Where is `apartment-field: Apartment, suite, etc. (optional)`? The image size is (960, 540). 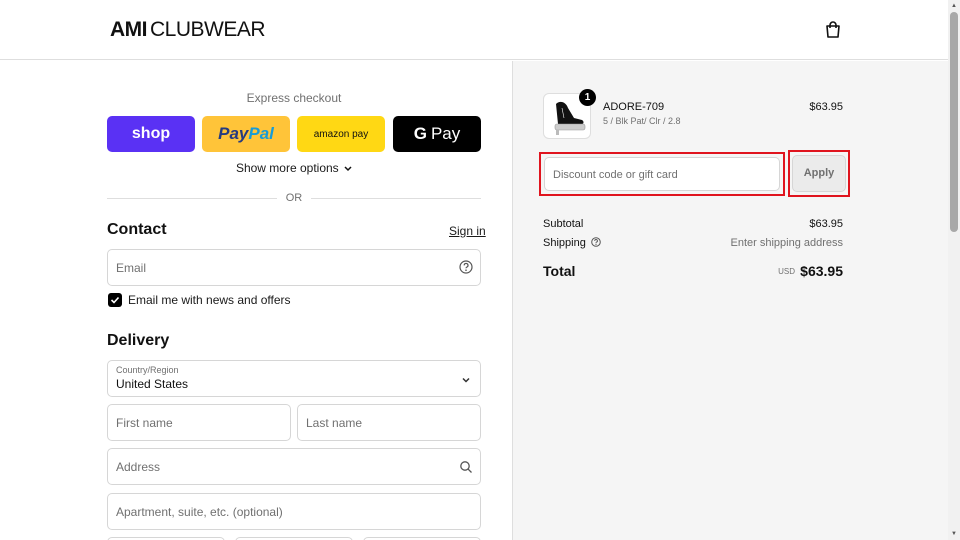 apartment-field: Apartment, suite, etc. (optional) is located at coordinates (294, 511).